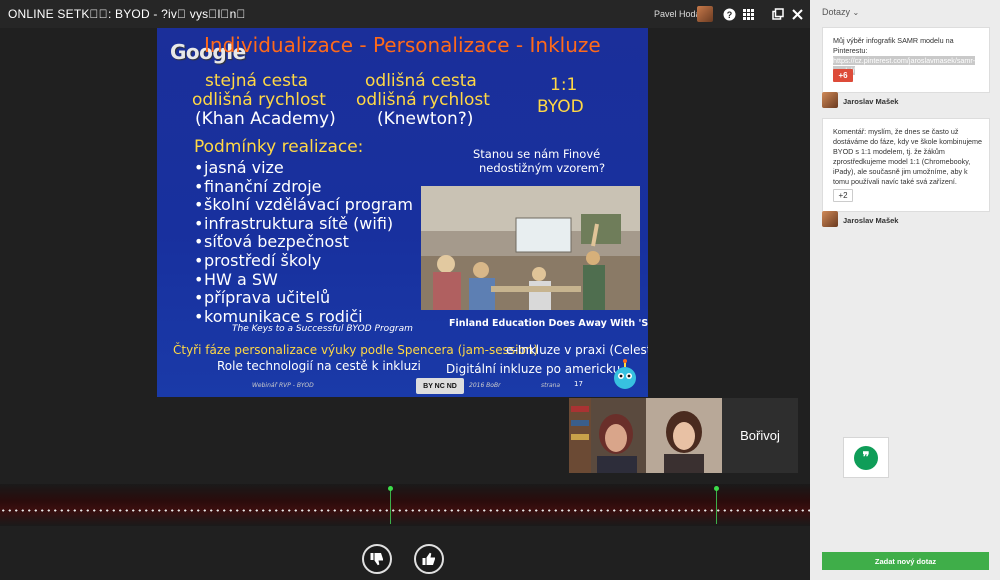  Describe the element at coordinates (748, 14) in the screenshot. I see `apps-grid-icon` at that location.